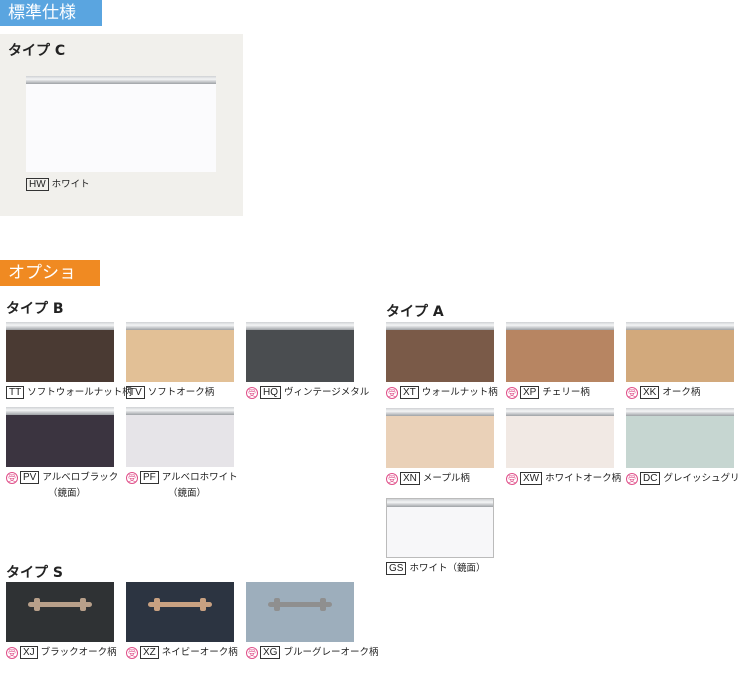 The height and width of the screenshot is (700, 740). I want to click on color-code: XP, so click(530, 392).